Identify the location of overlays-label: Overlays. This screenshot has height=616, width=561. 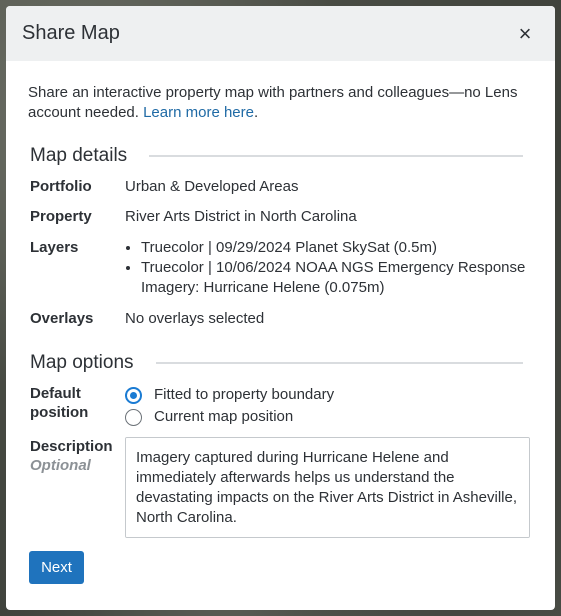
(62, 318).